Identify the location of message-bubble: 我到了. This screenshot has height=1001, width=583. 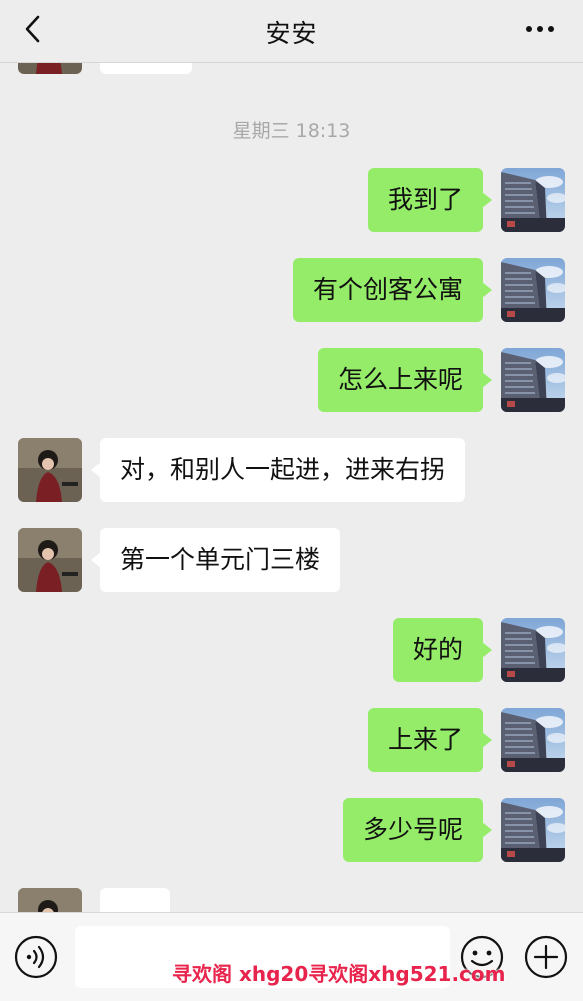
(430, 200).